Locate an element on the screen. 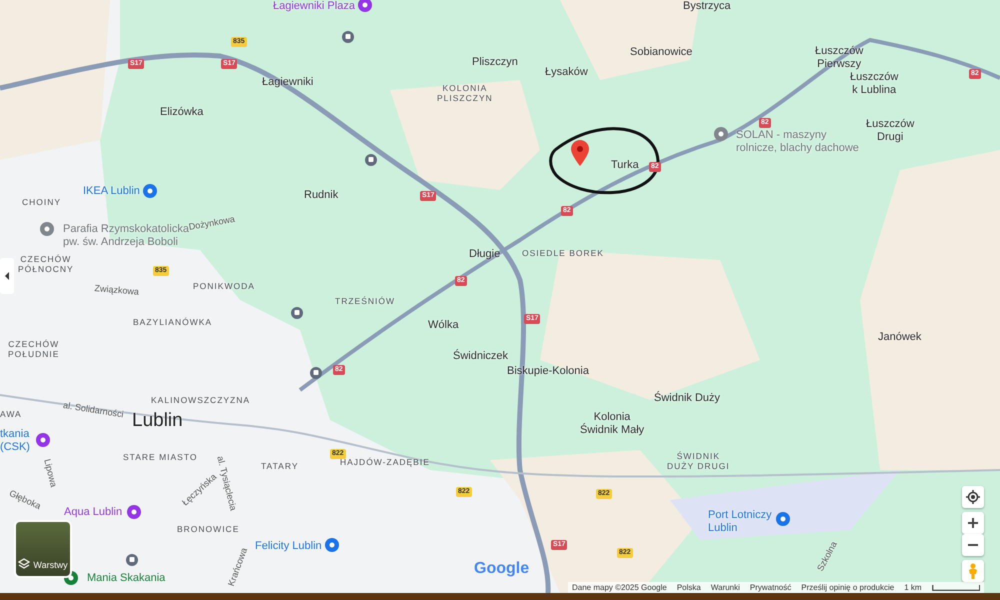 The image size is (1000, 600). map-label: Biskupie-Kolonia is located at coordinates (548, 371).